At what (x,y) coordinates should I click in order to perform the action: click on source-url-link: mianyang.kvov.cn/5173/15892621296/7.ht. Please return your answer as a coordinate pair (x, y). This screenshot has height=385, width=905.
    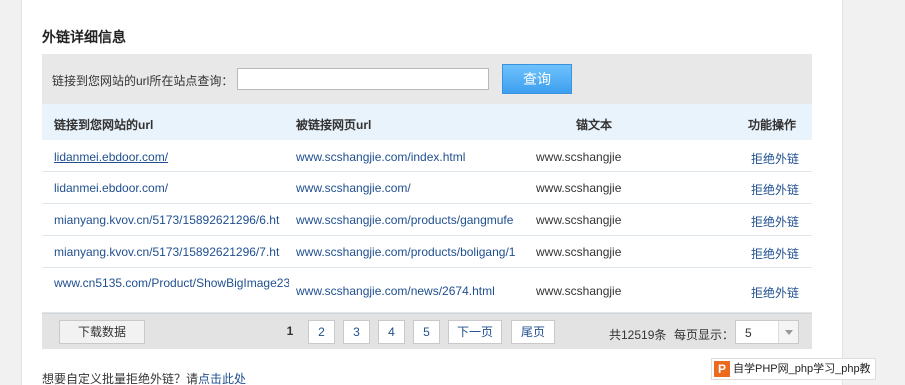
    Looking at the image, I should click on (171, 252).